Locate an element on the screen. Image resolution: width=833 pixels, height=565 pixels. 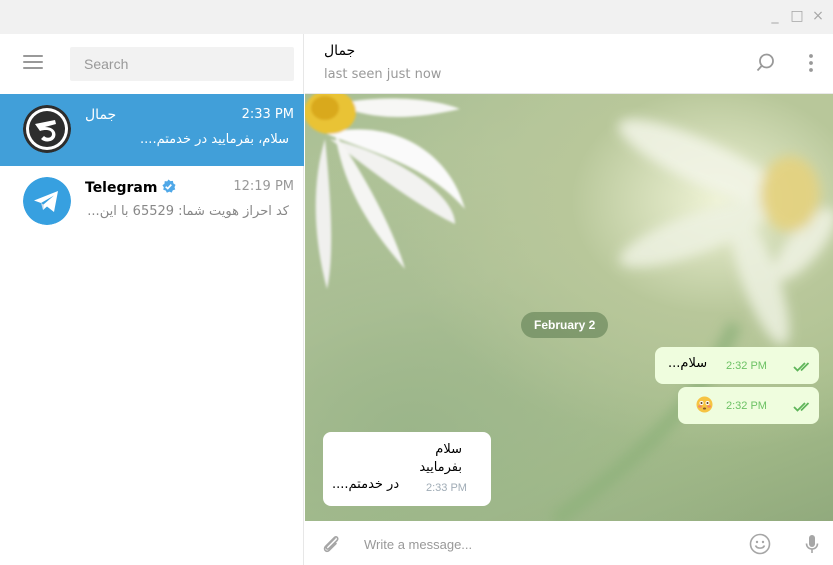
close-button: × is located at coordinates (818, 16).